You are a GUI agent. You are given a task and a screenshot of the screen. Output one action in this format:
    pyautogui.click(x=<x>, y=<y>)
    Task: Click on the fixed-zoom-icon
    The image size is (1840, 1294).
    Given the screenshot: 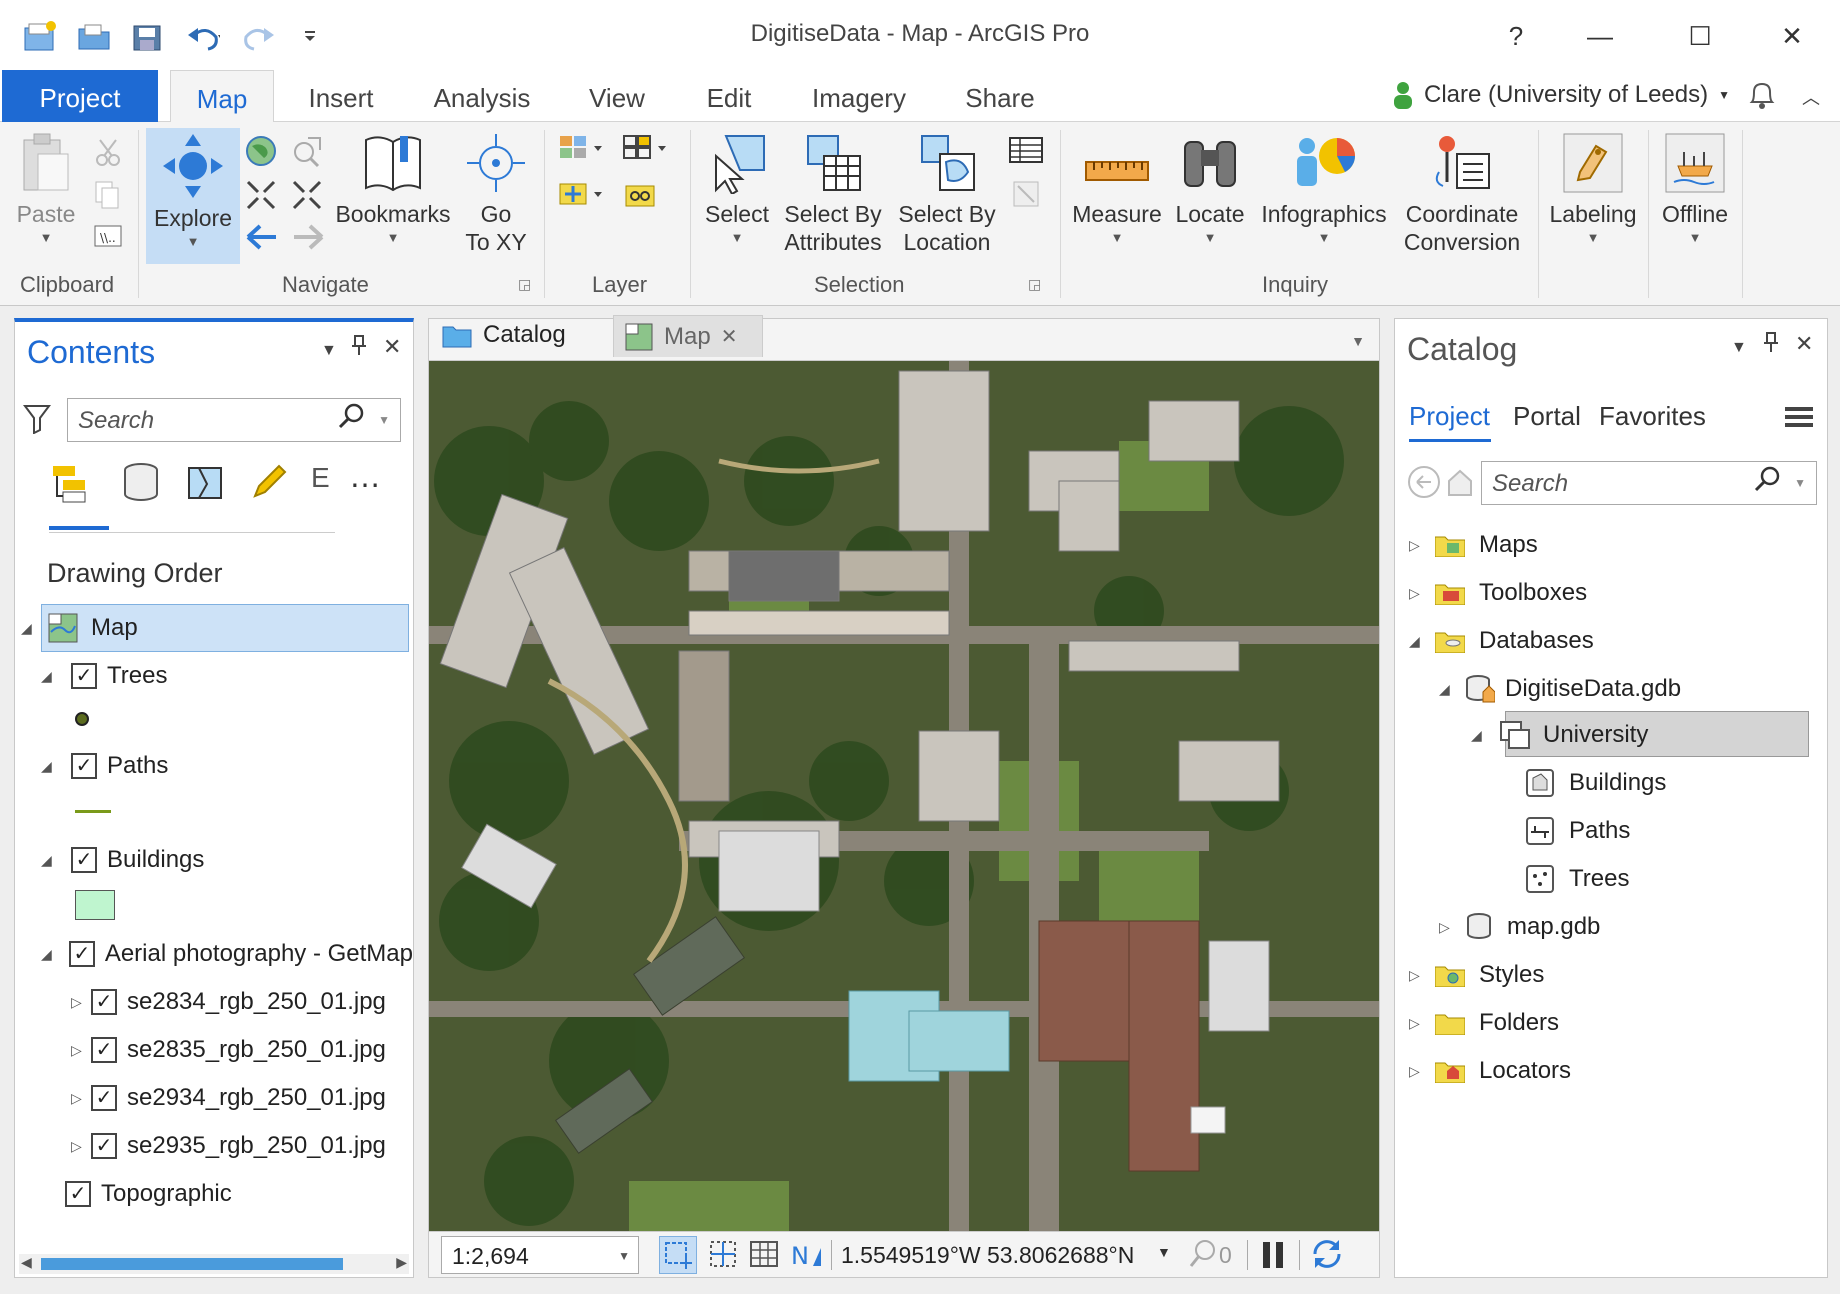 What is the action you would take?
    pyautogui.click(x=306, y=151)
    